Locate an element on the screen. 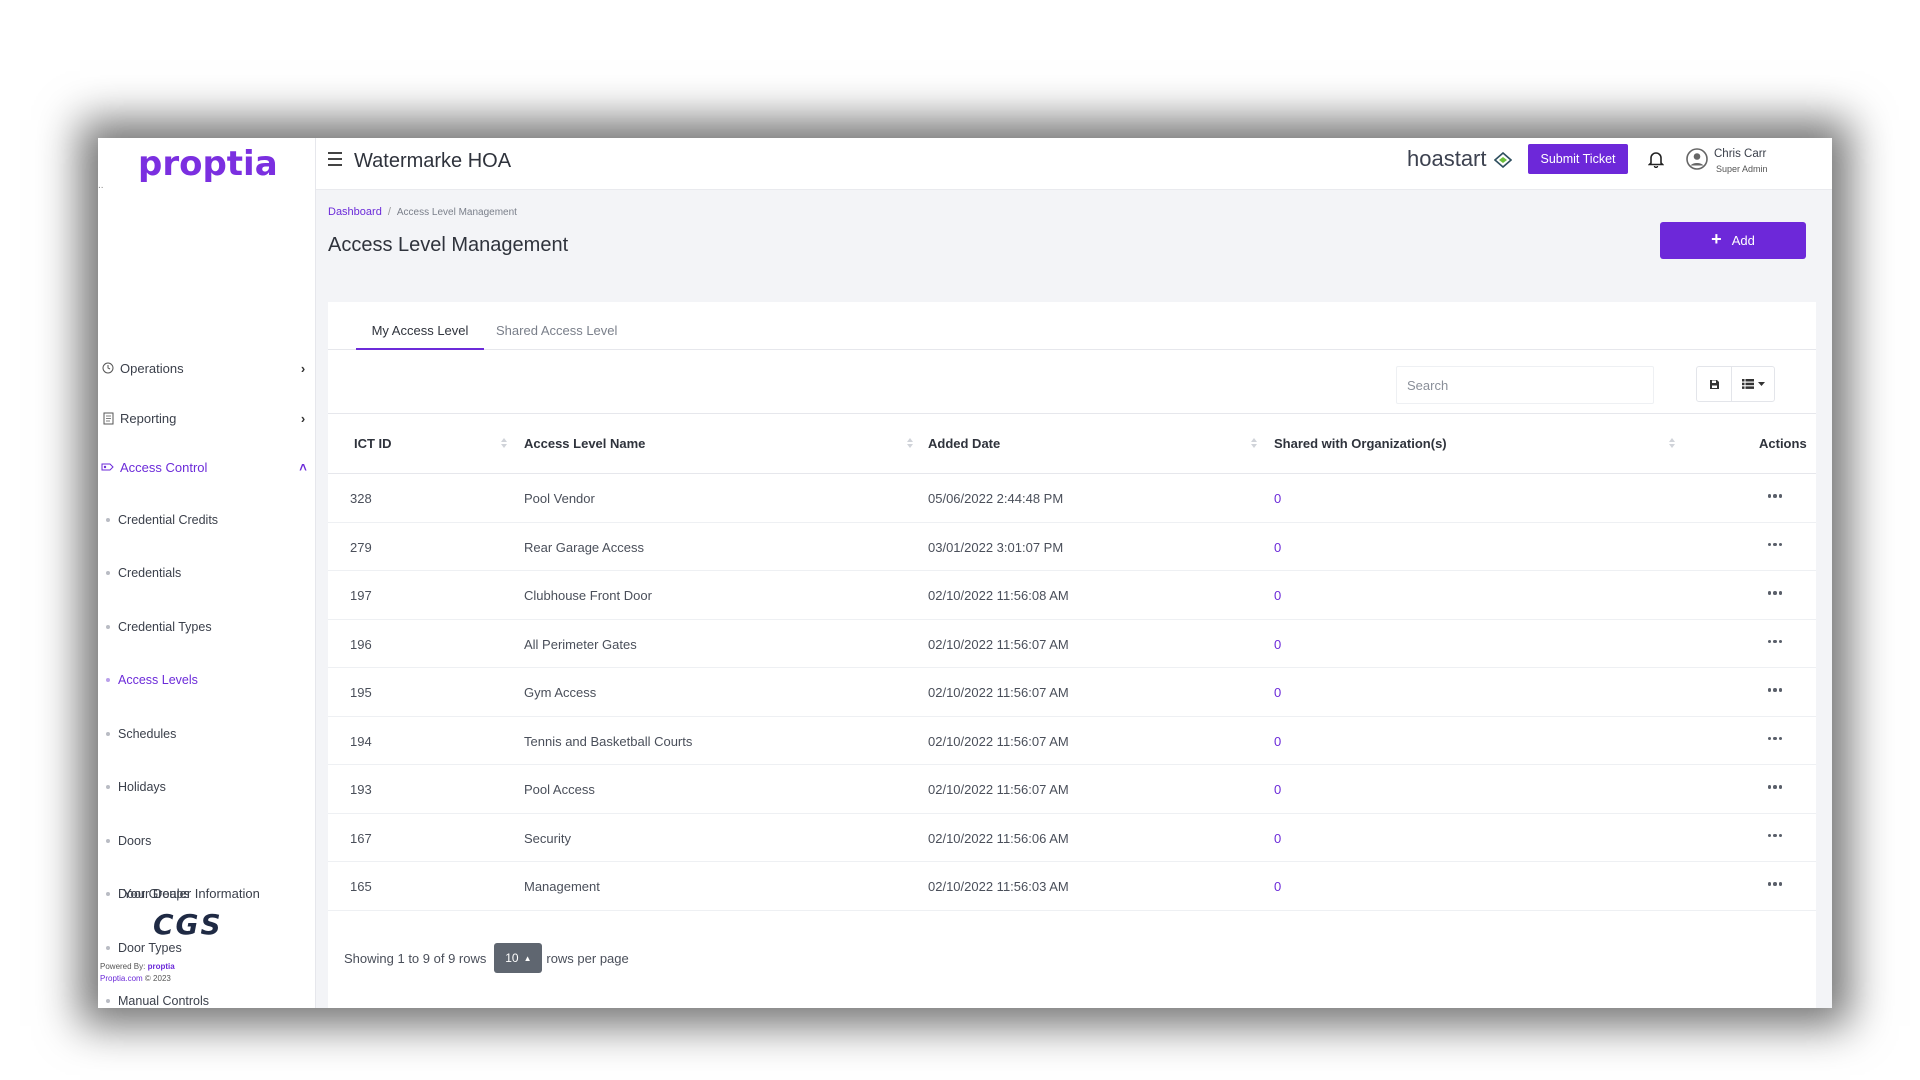 The height and width of the screenshot is (1080, 1920). breadcrumb-current: Access Level Management is located at coordinates (456, 212).